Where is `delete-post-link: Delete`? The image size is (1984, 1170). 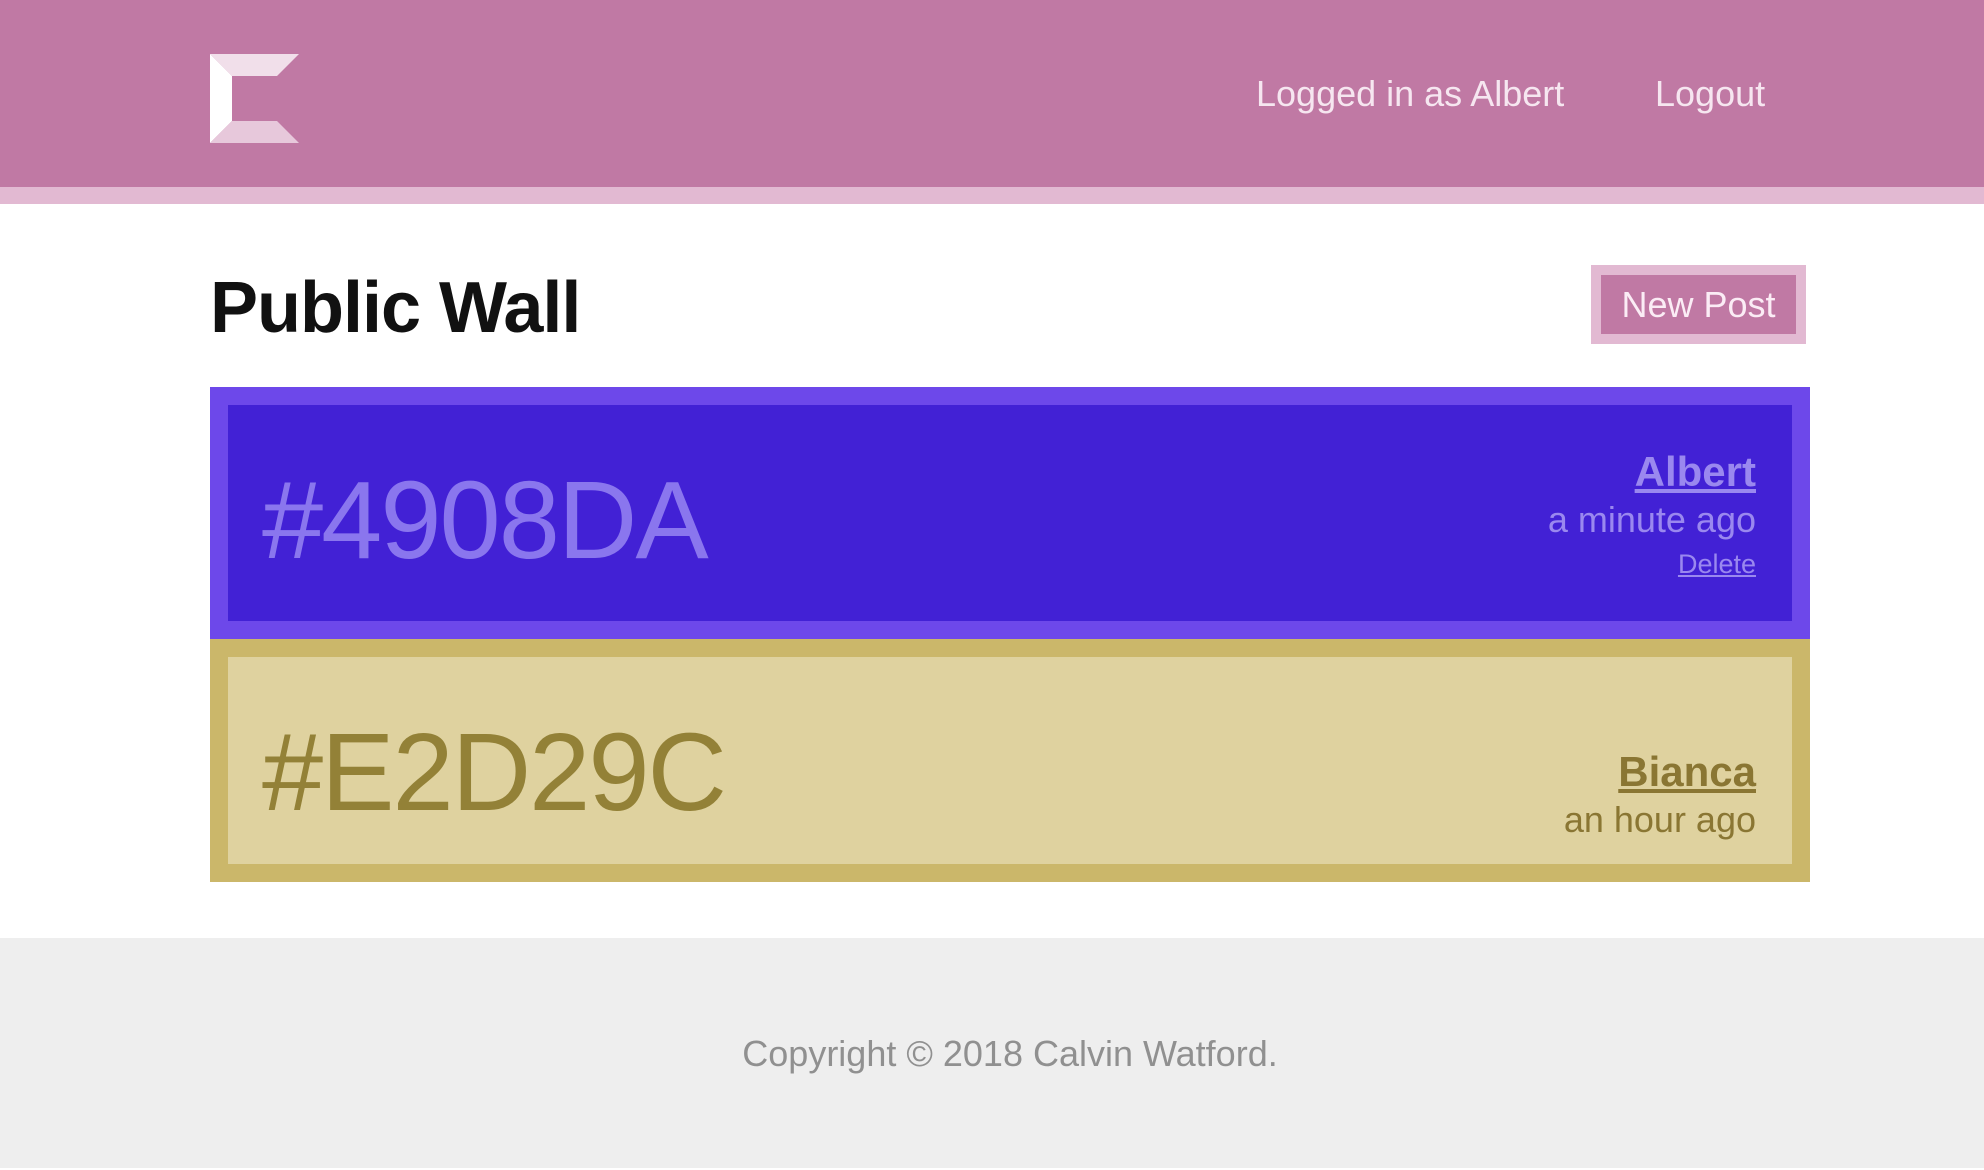
delete-post-link: Delete is located at coordinates (1652, 564).